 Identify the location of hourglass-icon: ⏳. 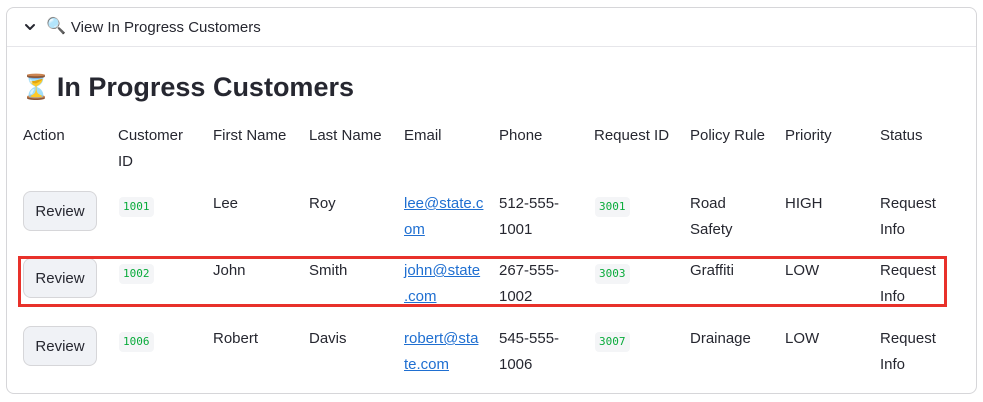
(36, 87).